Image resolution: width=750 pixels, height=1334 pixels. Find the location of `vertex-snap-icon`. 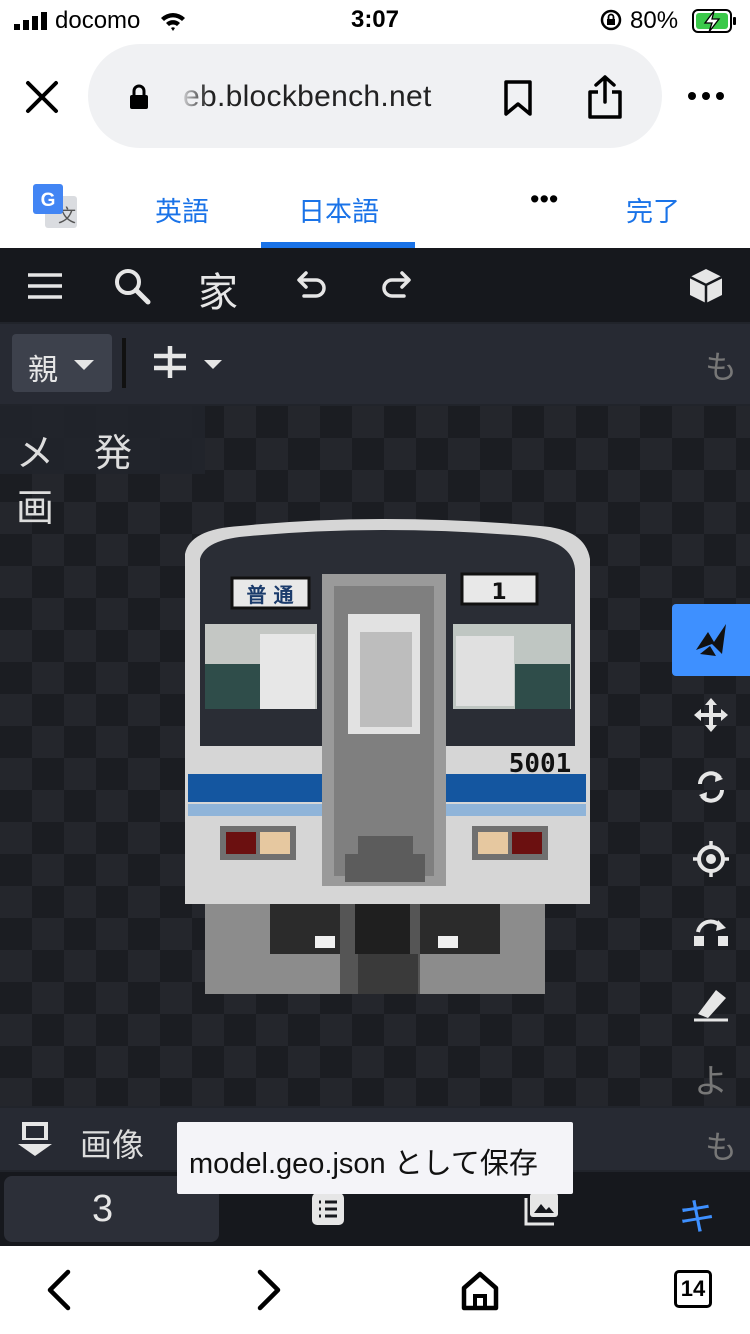

vertex-snap-icon is located at coordinates (711, 640).